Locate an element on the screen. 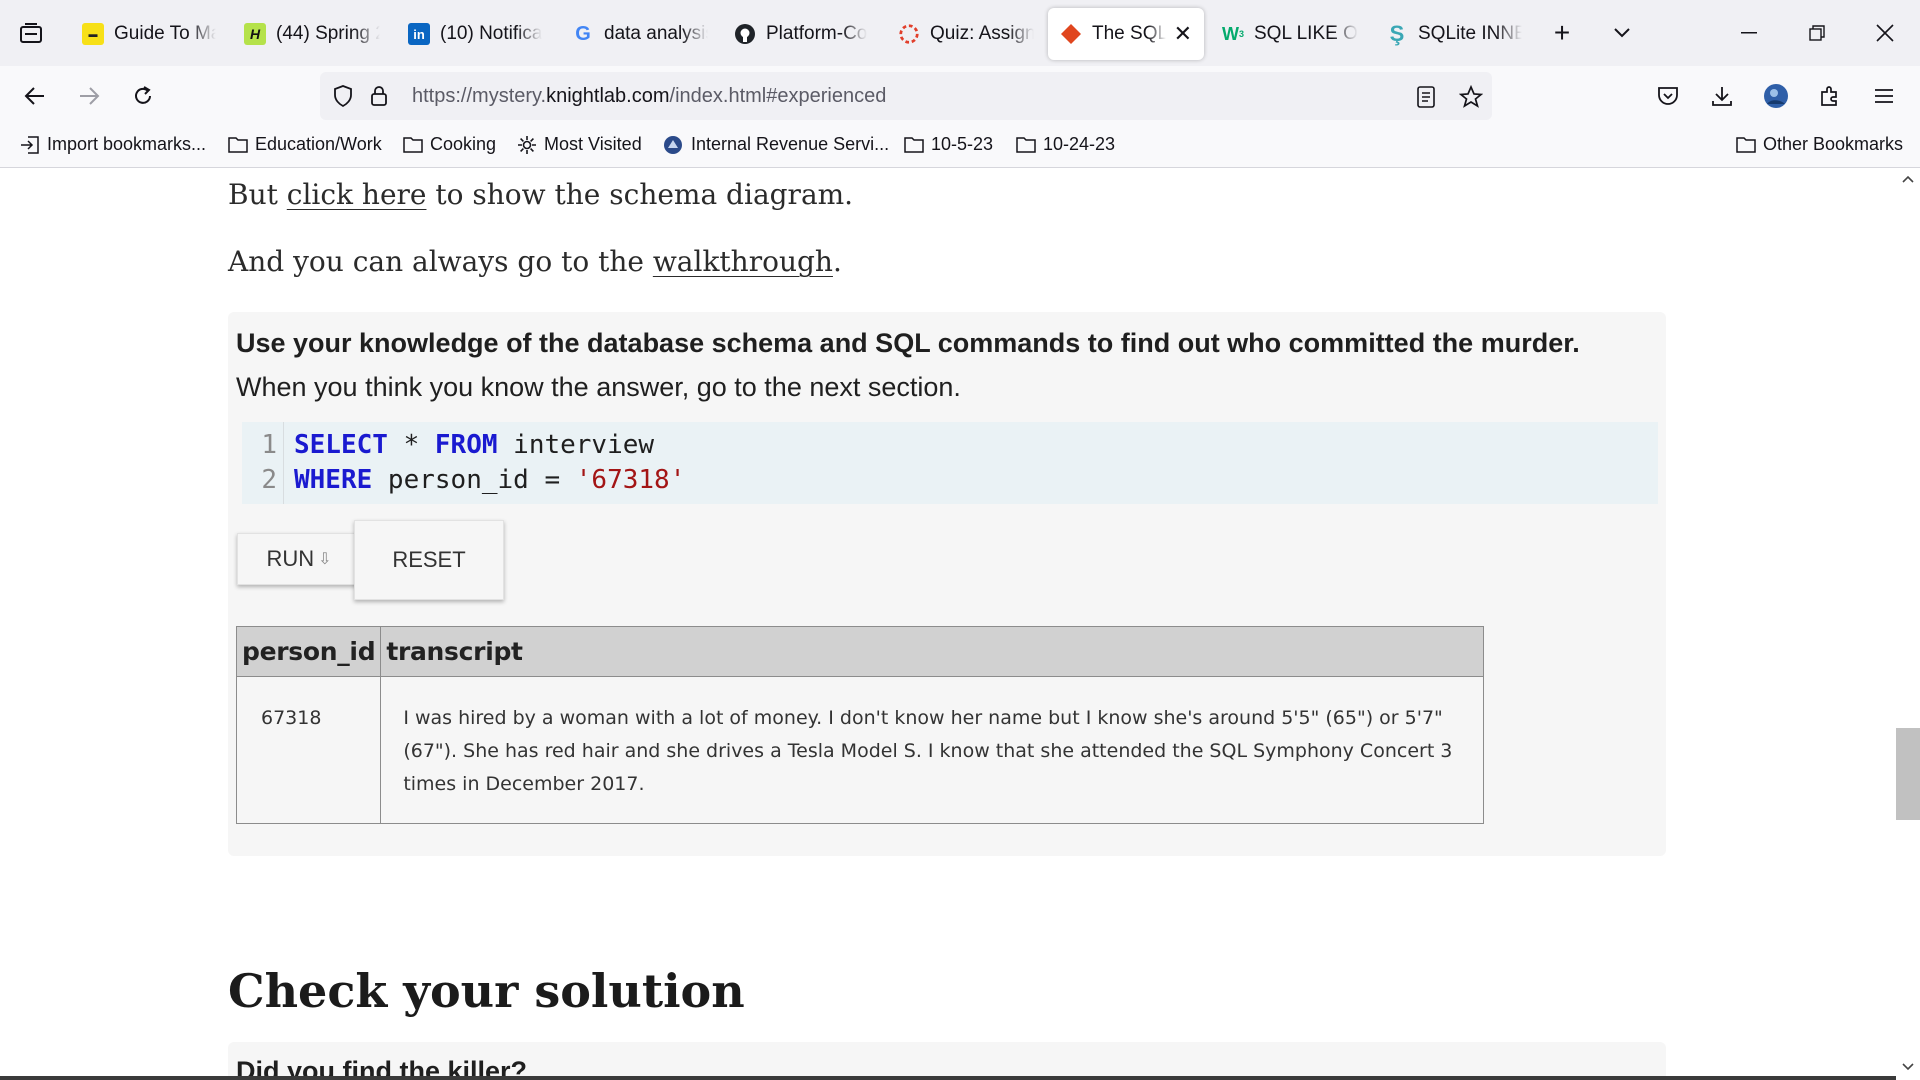 The width and height of the screenshot is (1920, 1080). reset-label: RESET is located at coordinates (429, 559).